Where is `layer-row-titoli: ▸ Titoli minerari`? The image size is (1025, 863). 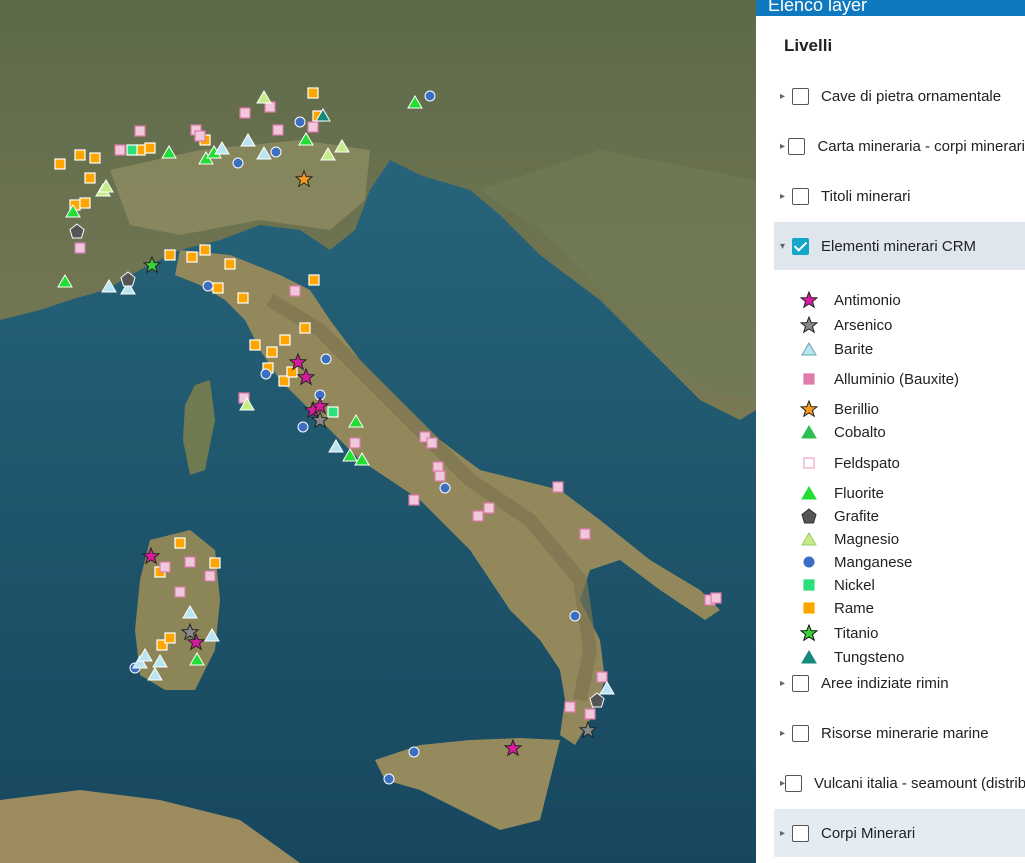
layer-row-titoli: ▸ Titoli minerari is located at coordinates (899, 196).